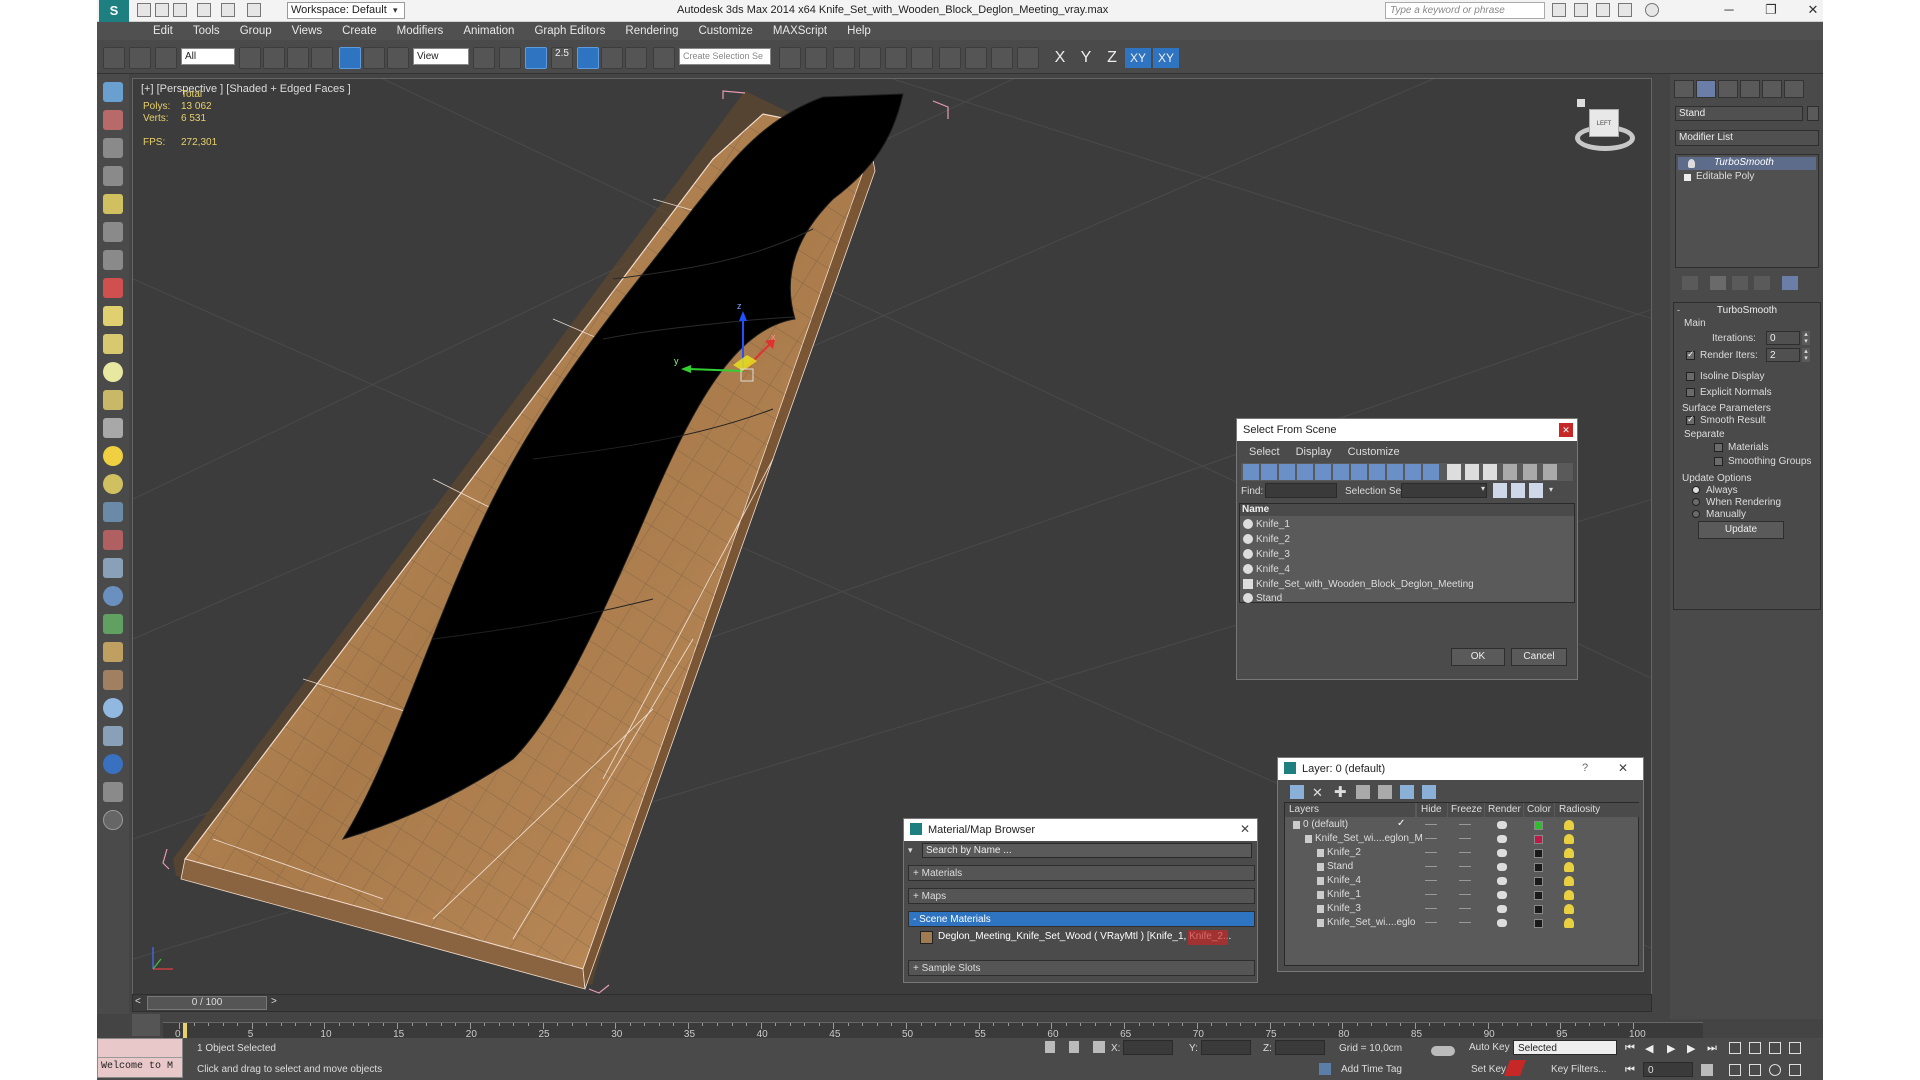 This screenshot has height=1080, width=1920. Describe the element at coordinates (113, 624) in the screenshot. I see `foliage-icon` at that location.